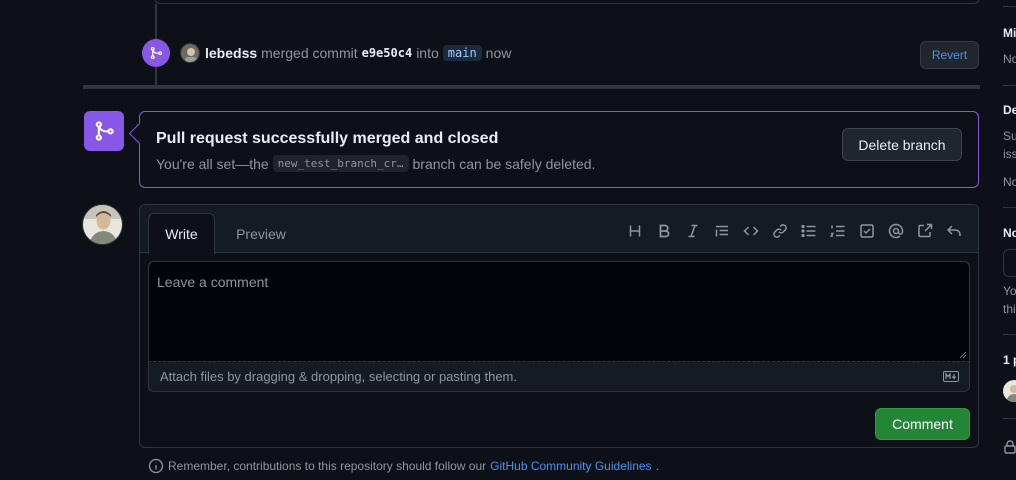  What do you see at coordinates (780, 231) in the screenshot?
I see `link-icon` at bounding box center [780, 231].